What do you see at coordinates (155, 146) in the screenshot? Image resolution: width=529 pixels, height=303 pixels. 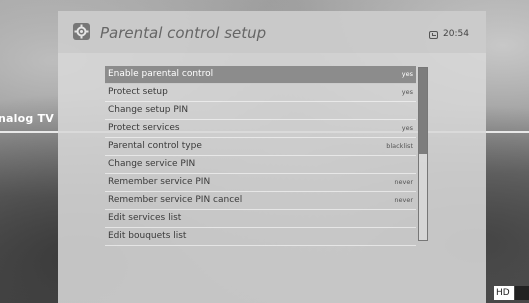 I see `menu-item-label: Parental control type` at bounding box center [155, 146].